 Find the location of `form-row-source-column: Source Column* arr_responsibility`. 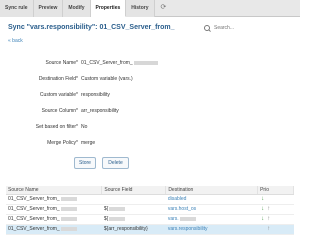

form-row-source-column: Source Column* arr_responsibility is located at coordinates (150, 112).